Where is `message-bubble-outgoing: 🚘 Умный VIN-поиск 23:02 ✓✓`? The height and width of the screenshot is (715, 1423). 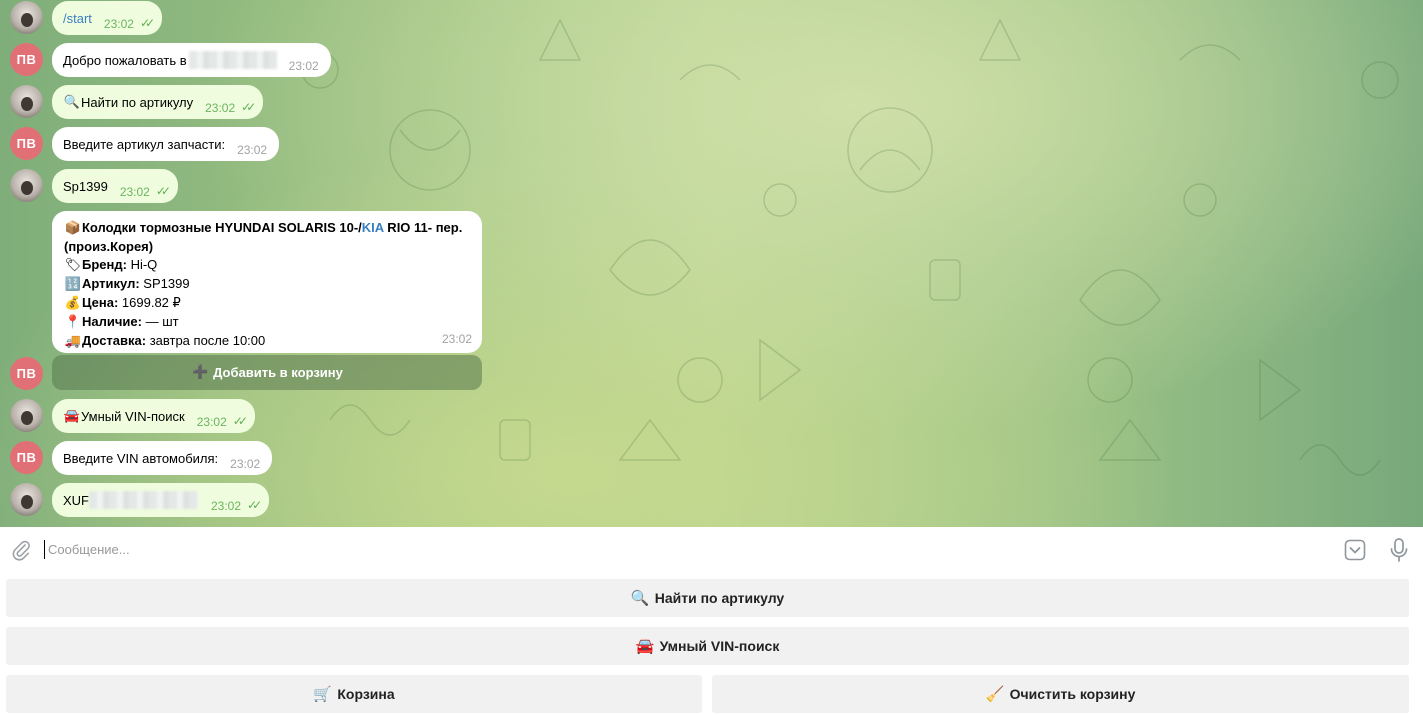
message-bubble-outgoing: 🚘 Умный VIN-поиск 23:02 ✓✓ is located at coordinates (153, 416).